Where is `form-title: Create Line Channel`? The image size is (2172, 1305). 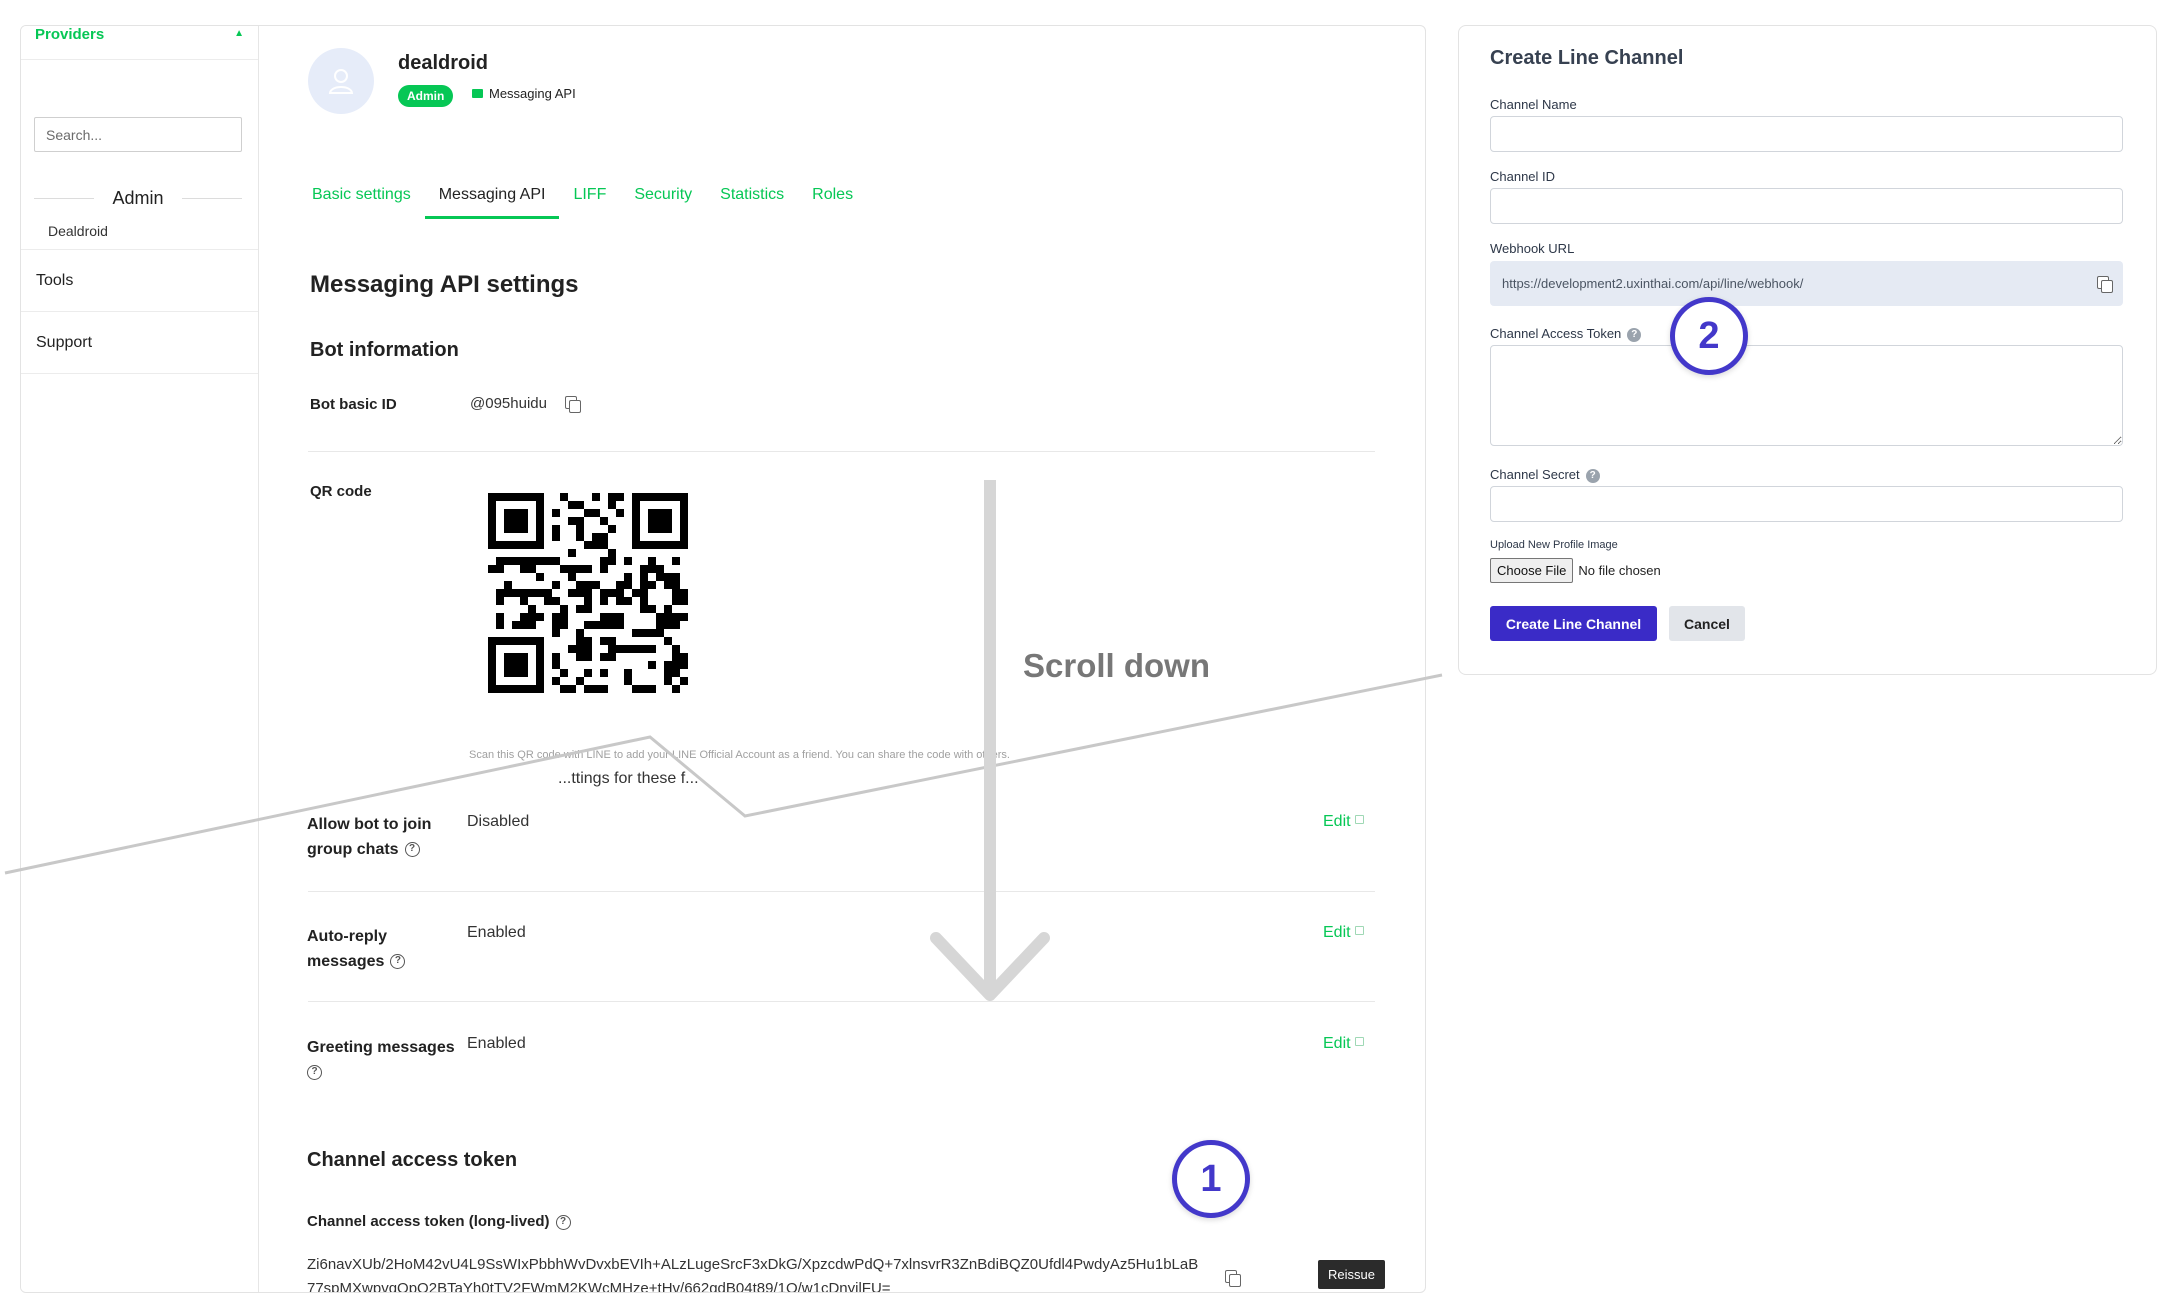
form-title: Create Line Channel is located at coordinates (1587, 58).